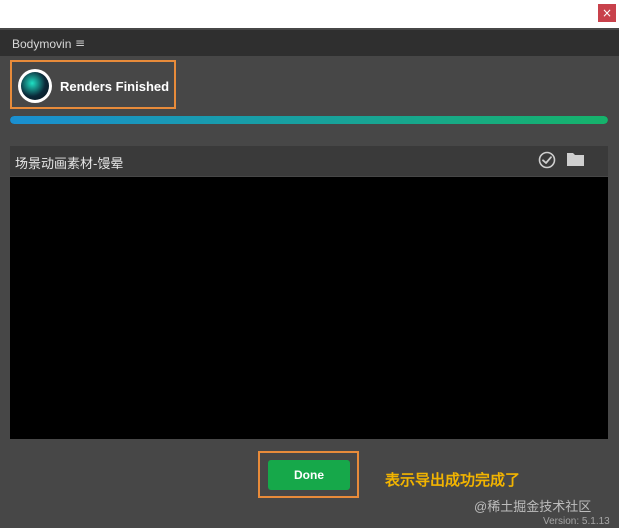 Image resolution: width=619 pixels, height=528 pixels. Describe the element at coordinates (607, 13) in the screenshot. I see `close-button: ×` at that location.